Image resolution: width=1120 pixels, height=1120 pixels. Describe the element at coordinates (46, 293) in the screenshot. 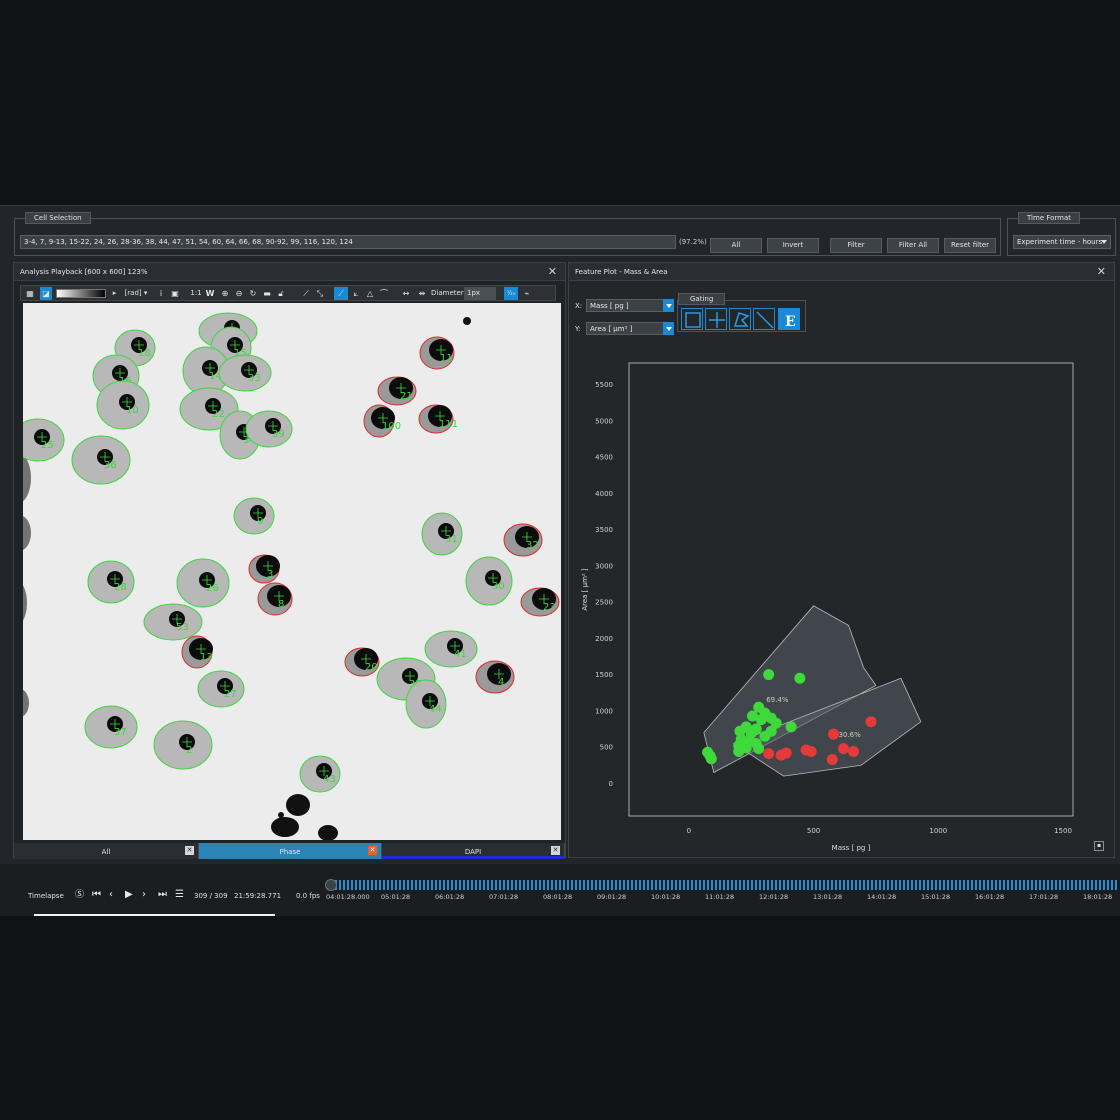

I see `contrast-icon: ◪` at that location.